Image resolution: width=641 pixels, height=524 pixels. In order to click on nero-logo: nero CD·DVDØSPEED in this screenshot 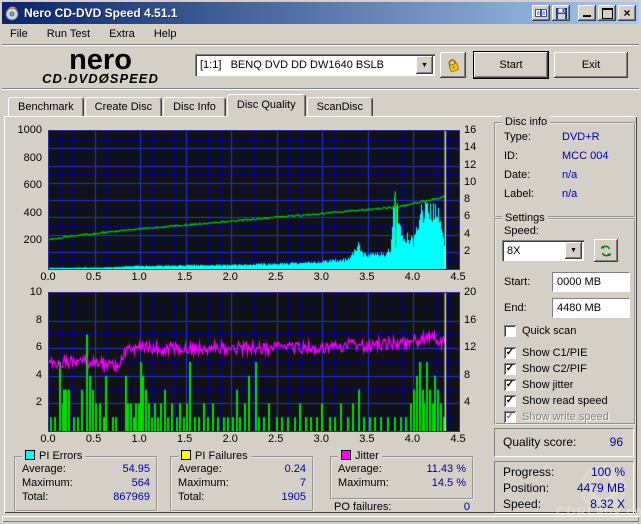, I will do `click(100, 65)`.